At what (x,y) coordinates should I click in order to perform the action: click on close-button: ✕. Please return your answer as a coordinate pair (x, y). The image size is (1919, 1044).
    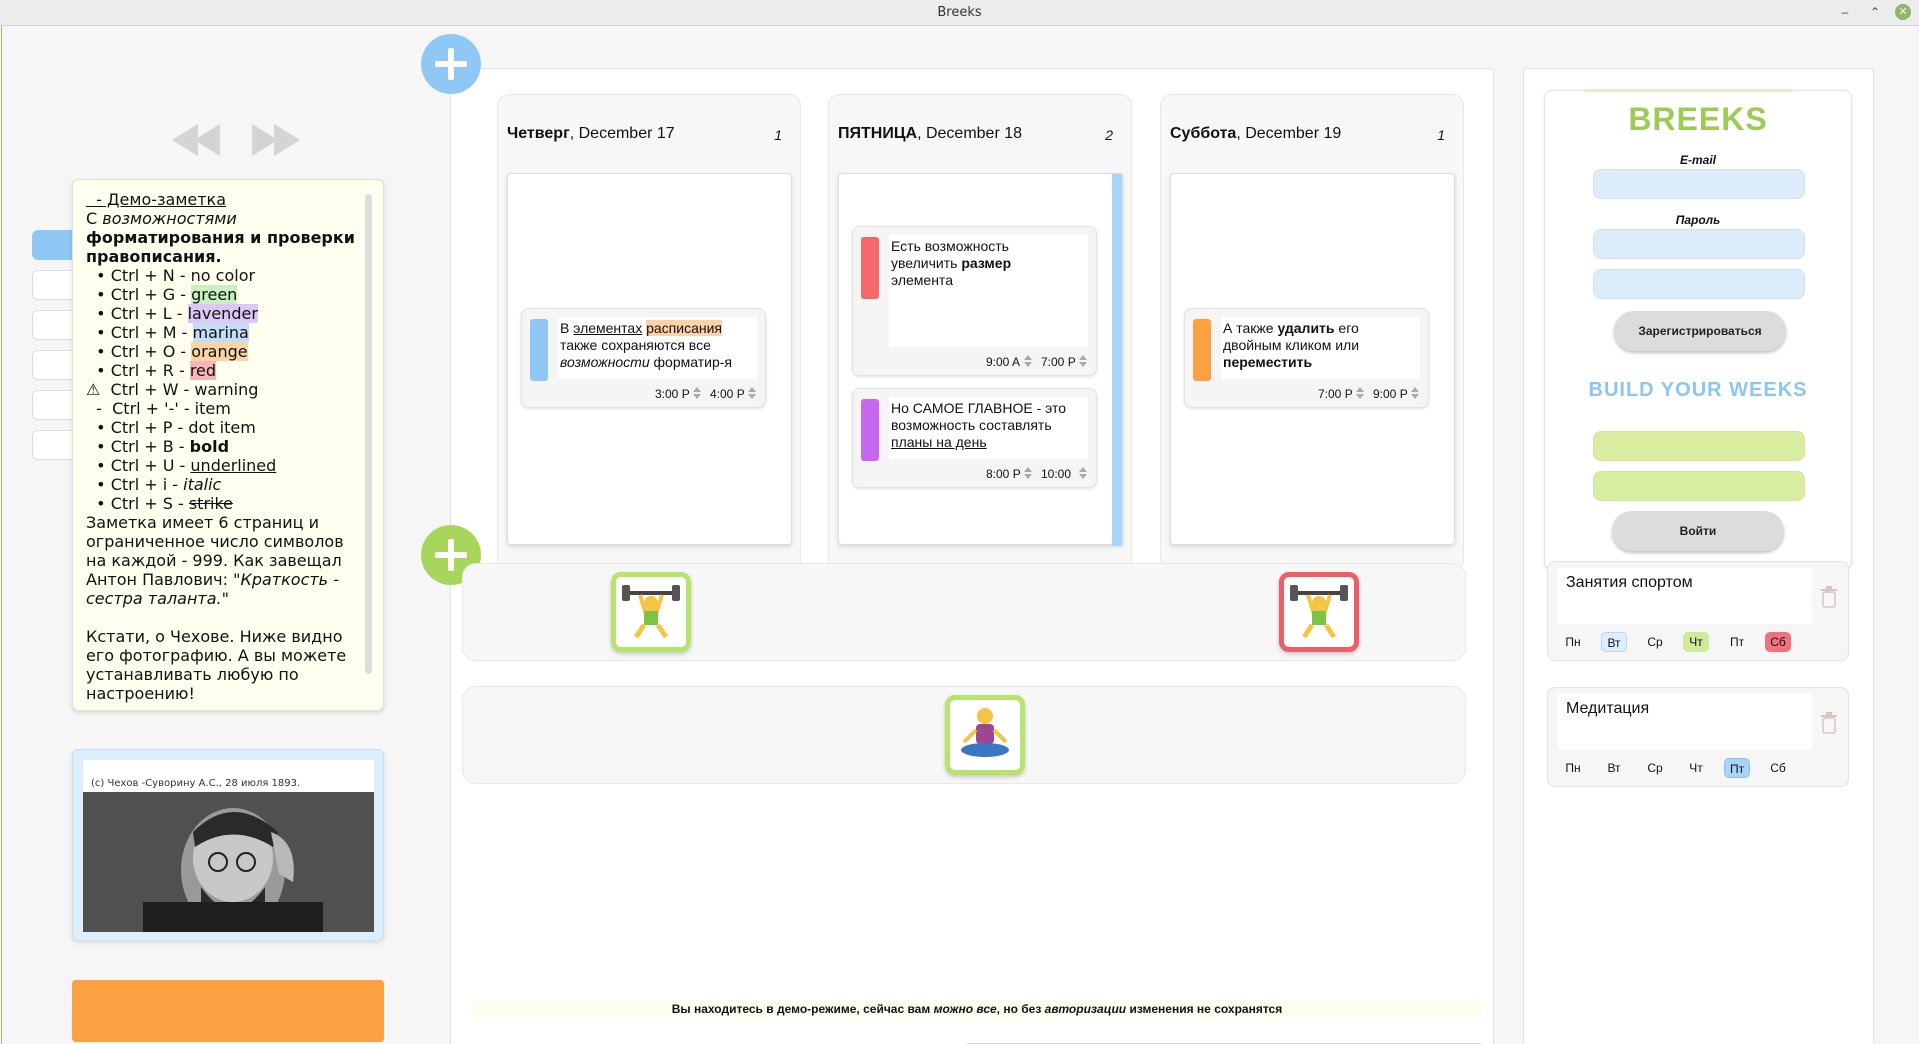
    Looking at the image, I should click on (1903, 12).